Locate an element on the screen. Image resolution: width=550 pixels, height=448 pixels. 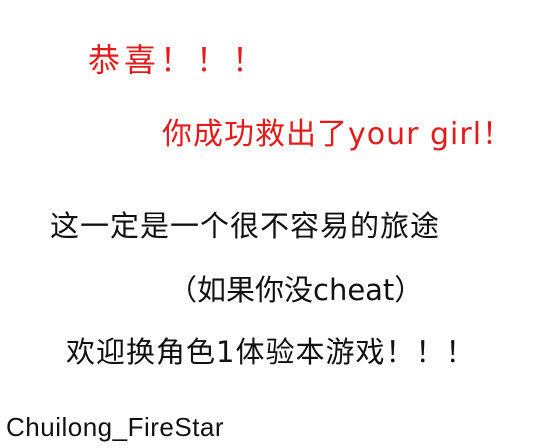
author-credit: Chuilong_FireStar is located at coordinates (115, 427).